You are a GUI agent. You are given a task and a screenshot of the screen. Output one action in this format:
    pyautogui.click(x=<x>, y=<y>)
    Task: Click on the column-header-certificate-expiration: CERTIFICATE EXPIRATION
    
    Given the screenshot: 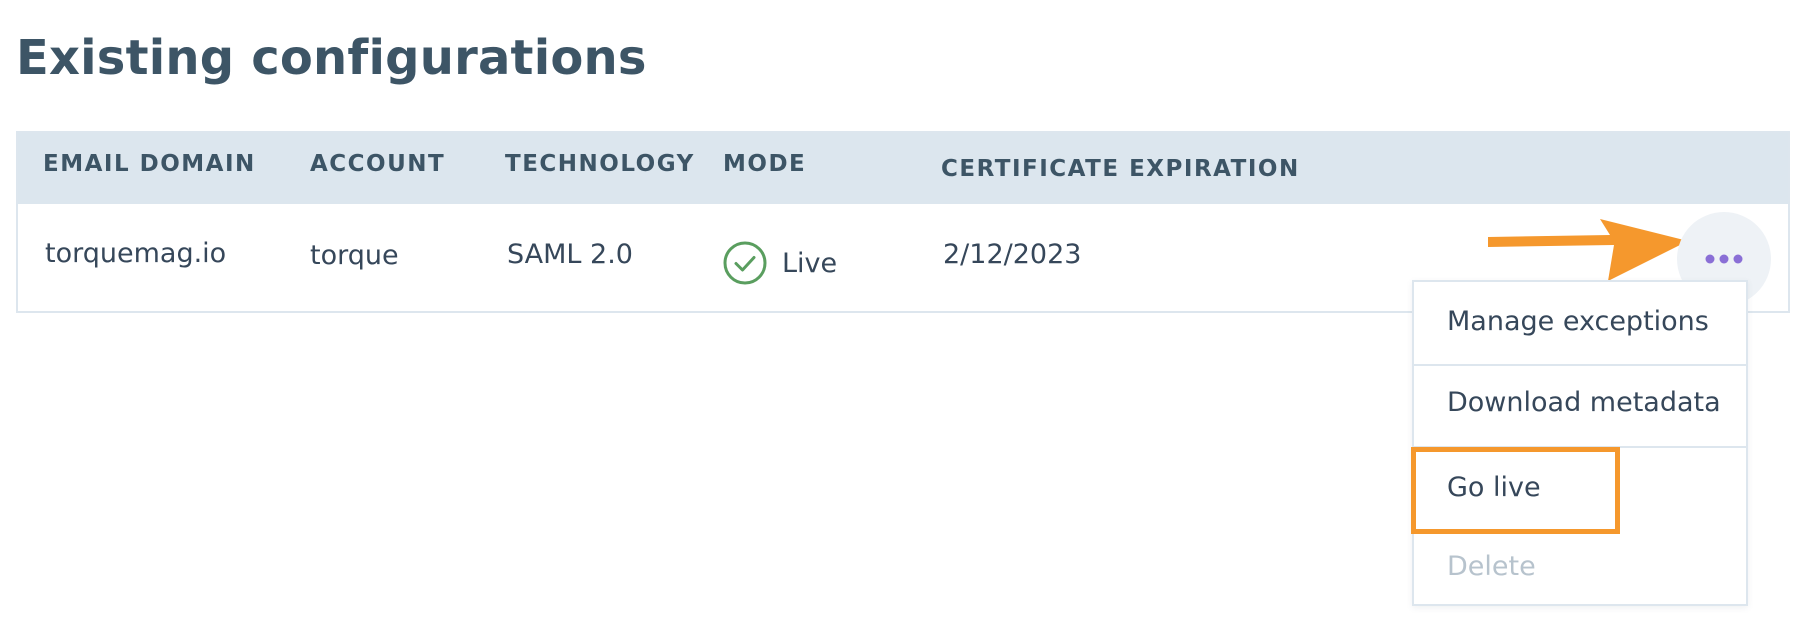 What is the action you would take?
    pyautogui.click(x=1120, y=169)
    